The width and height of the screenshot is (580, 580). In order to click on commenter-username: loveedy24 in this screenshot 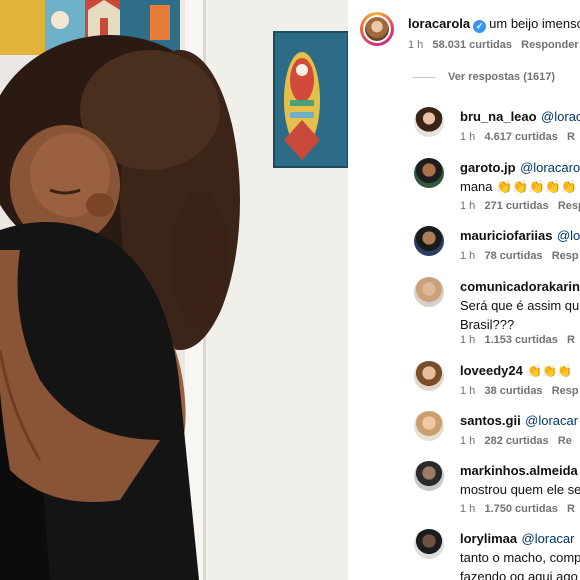, I will do `click(491, 370)`.